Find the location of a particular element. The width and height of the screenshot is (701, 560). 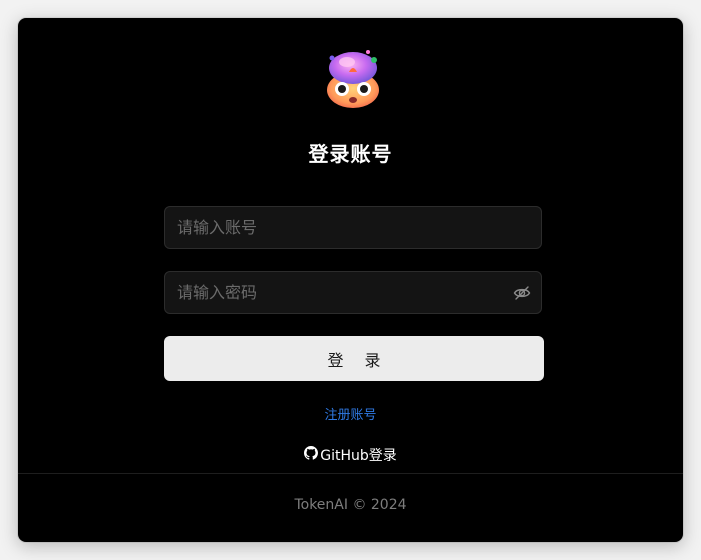

eye-off-icon is located at coordinates (522, 293).